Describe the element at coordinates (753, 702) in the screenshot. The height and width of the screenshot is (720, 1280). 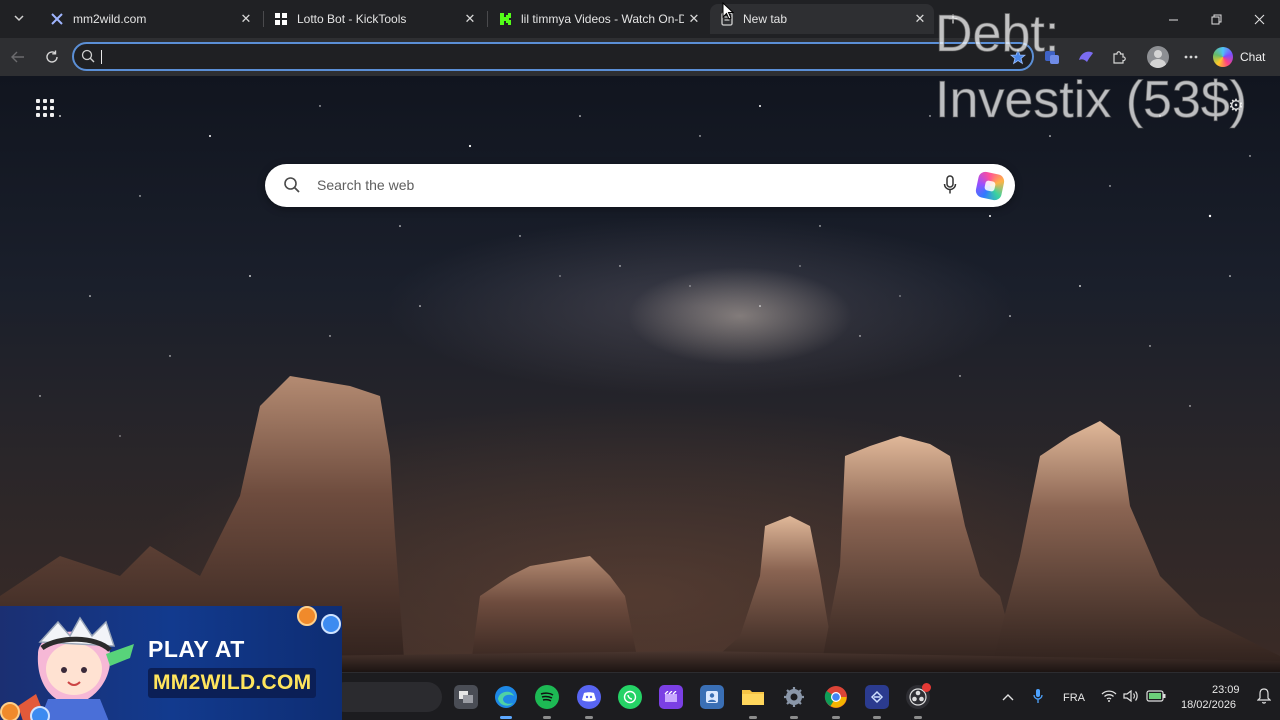
I see `file-explorer-folder-icon` at that location.